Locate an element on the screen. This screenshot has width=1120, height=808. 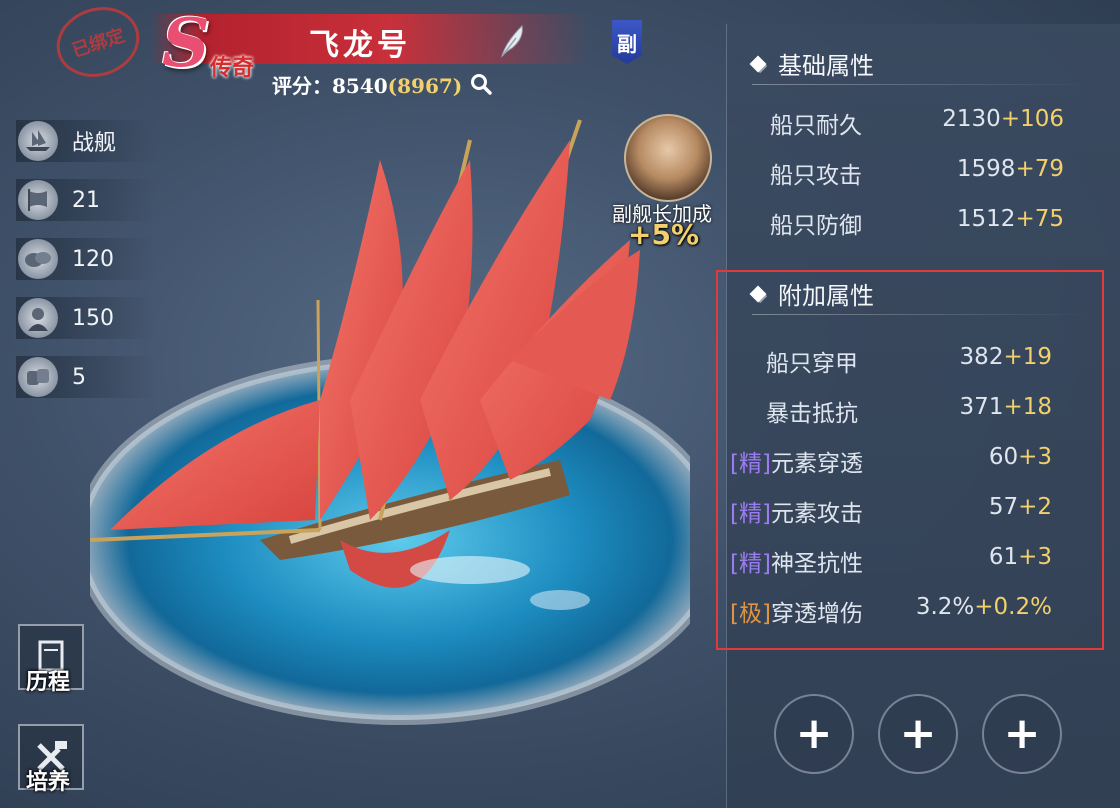
train-label: 培养 is located at coordinates (48, 782).